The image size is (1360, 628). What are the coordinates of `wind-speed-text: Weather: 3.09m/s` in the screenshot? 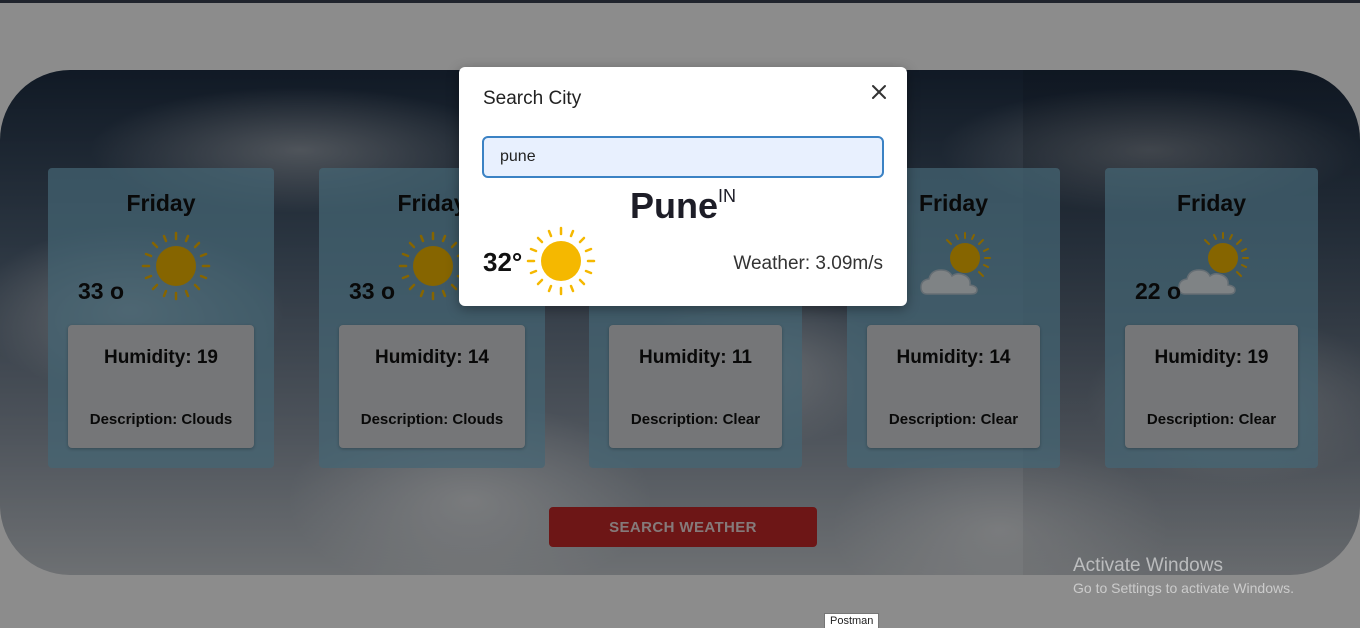 It's located at (808, 263).